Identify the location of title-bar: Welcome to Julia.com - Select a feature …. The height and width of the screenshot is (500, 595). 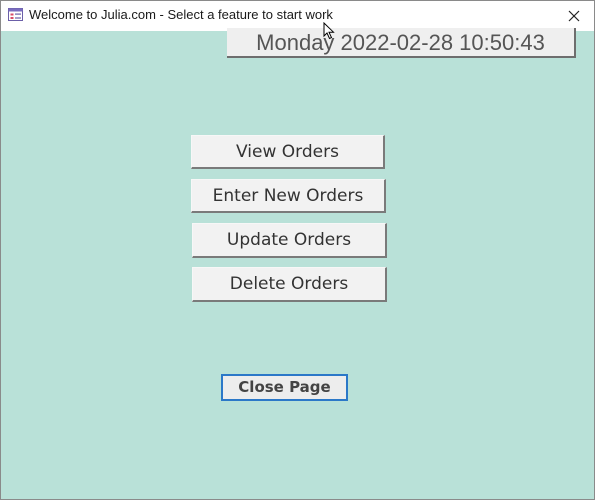
(297, 16).